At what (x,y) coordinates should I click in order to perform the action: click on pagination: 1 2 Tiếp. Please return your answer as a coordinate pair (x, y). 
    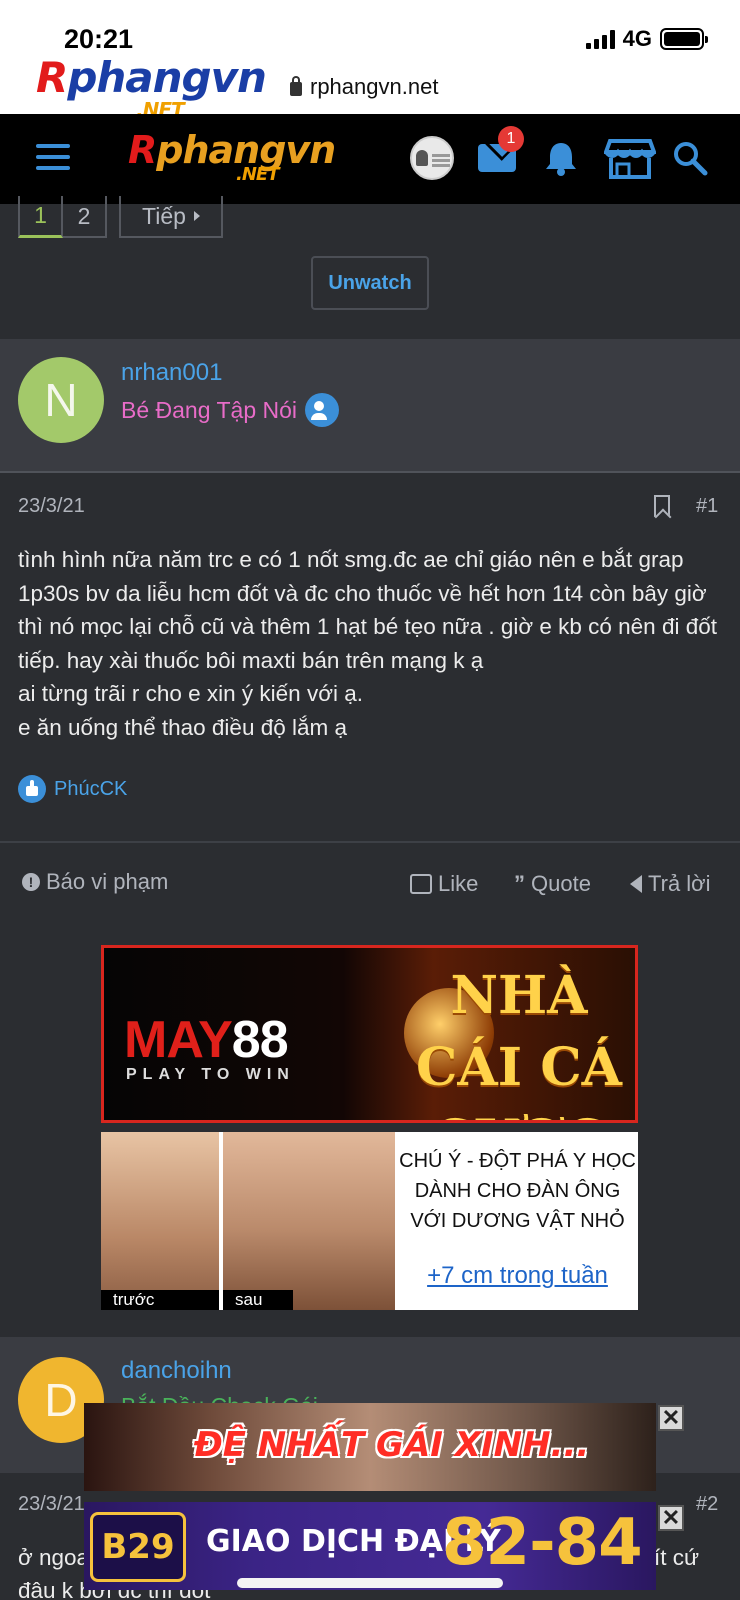
    Looking at the image, I should click on (120, 217).